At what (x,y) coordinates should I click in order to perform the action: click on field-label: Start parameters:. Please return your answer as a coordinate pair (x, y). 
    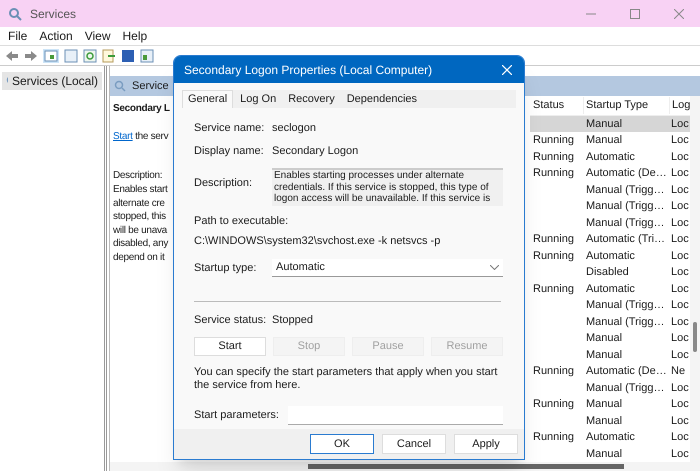
    Looking at the image, I should click on (237, 415).